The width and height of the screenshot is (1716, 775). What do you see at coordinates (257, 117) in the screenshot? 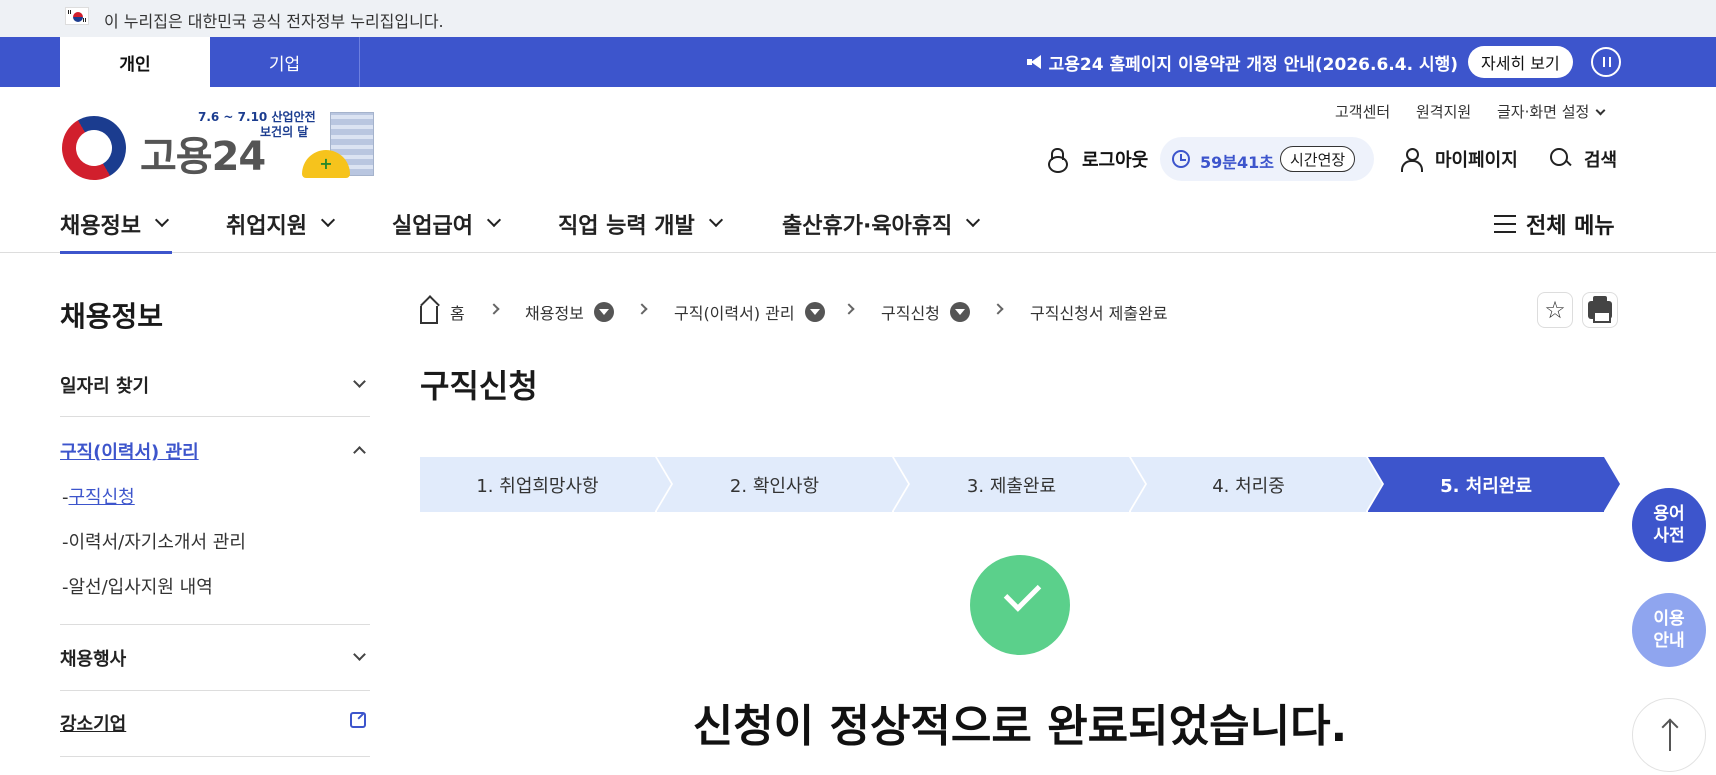
I see `badge-line-1: 7.6 ~ 7.10 산업안전` at bounding box center [257, 117].